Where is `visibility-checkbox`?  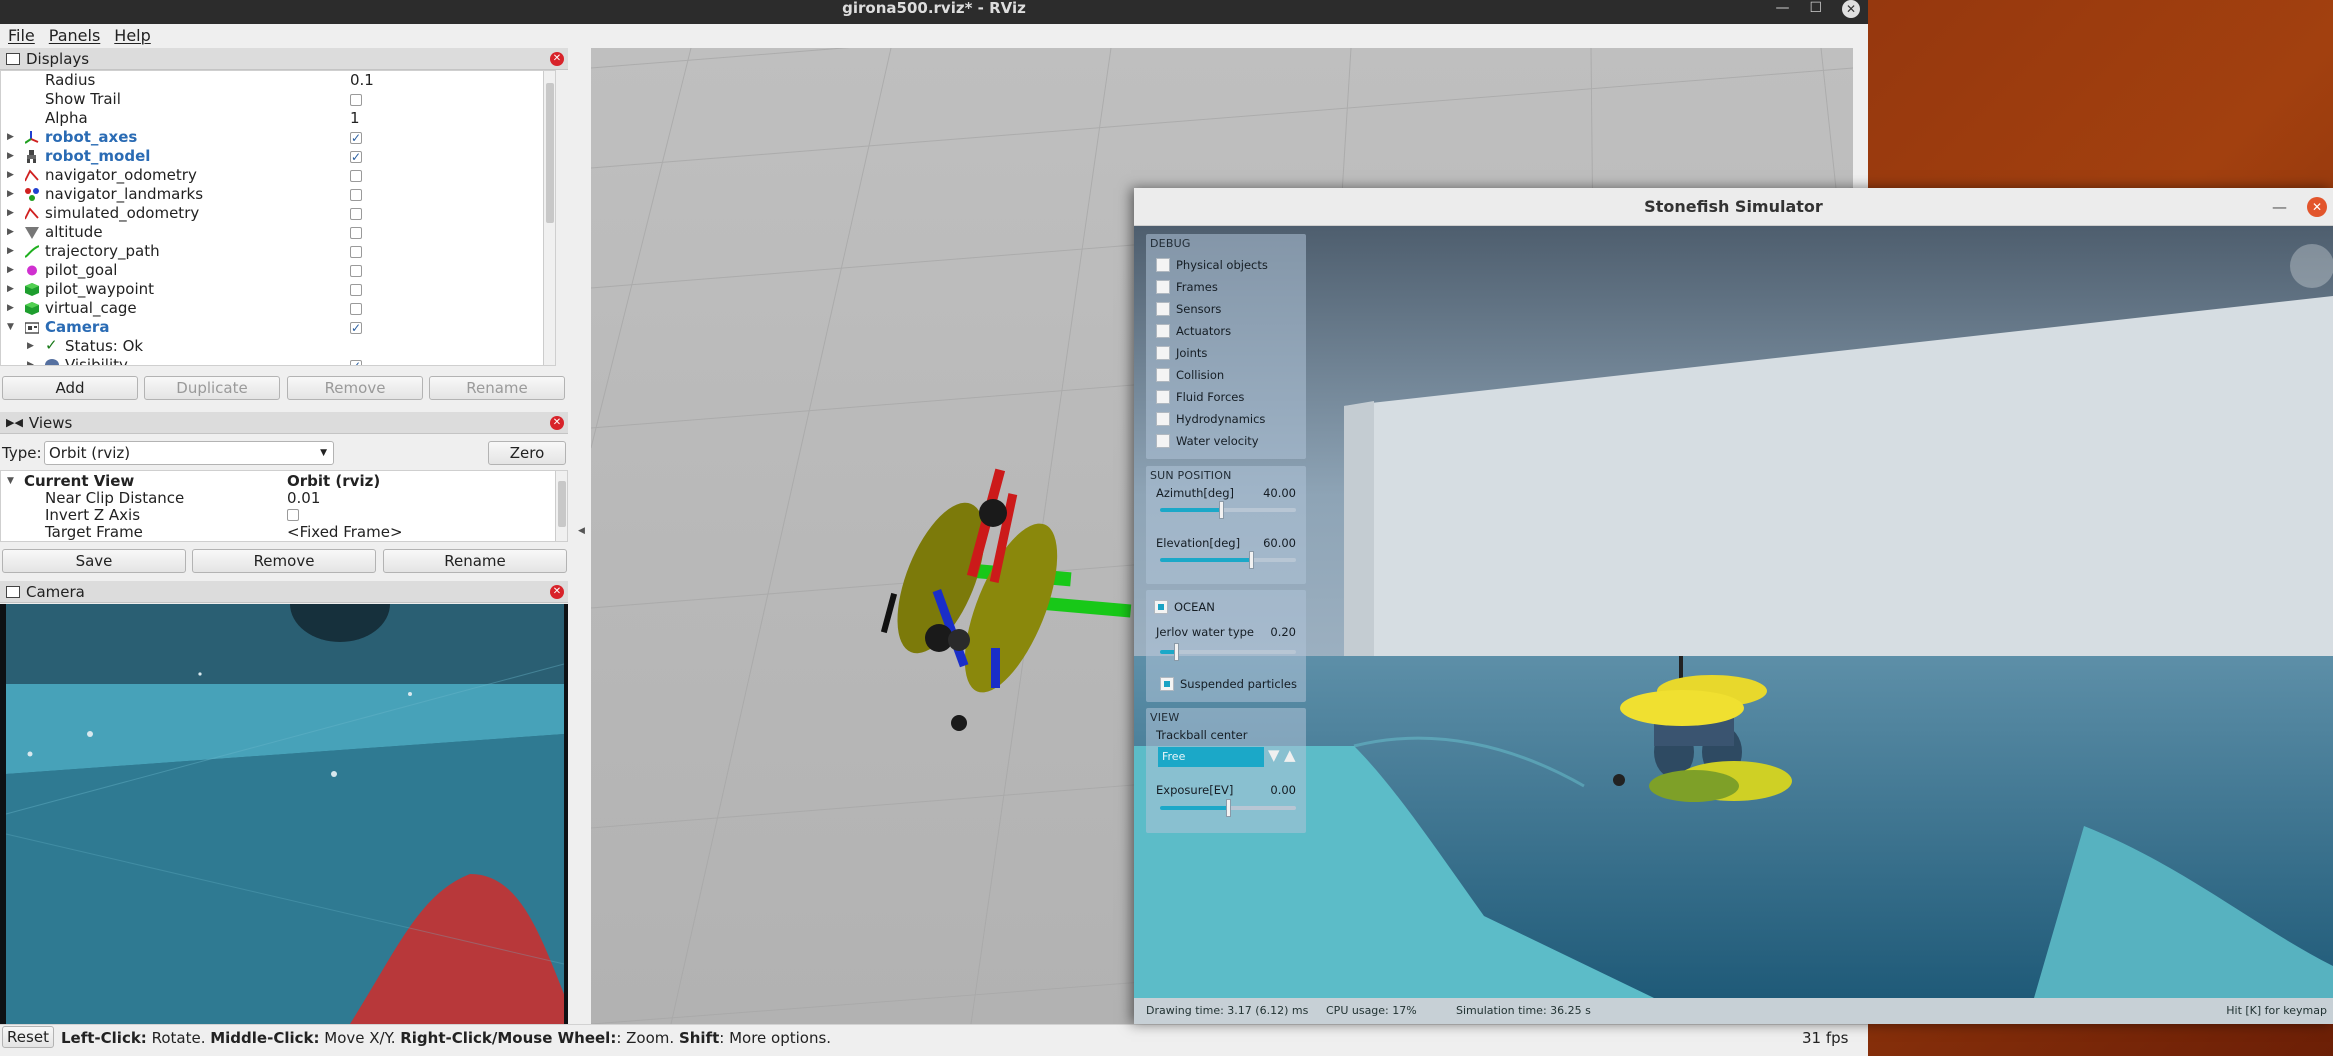 visibility-checkbox is located at coordinates (356, 361).